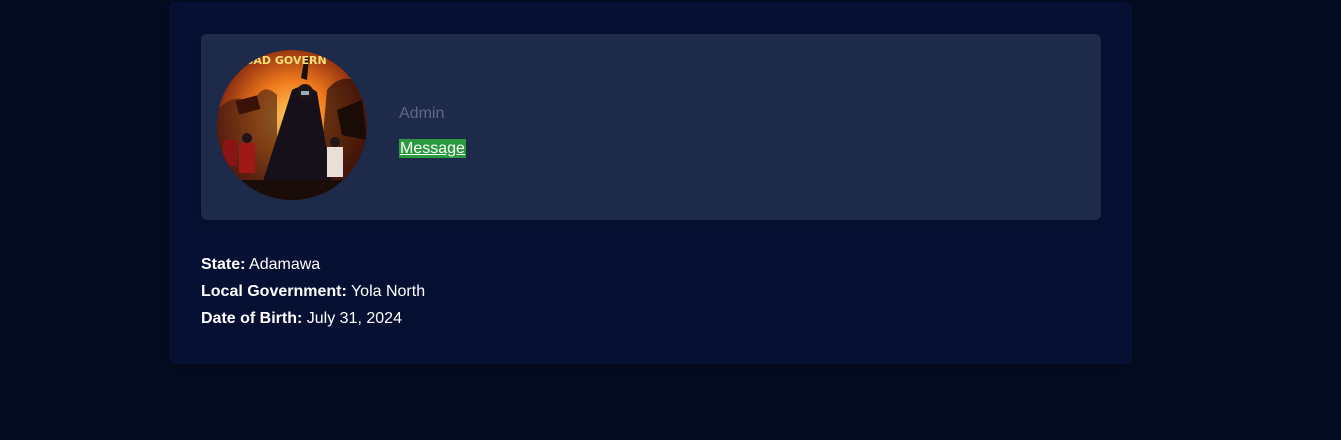 This screenshot has width=1341, height=440. I want to click on local-government-label: Local Government:, so click(274, 291).